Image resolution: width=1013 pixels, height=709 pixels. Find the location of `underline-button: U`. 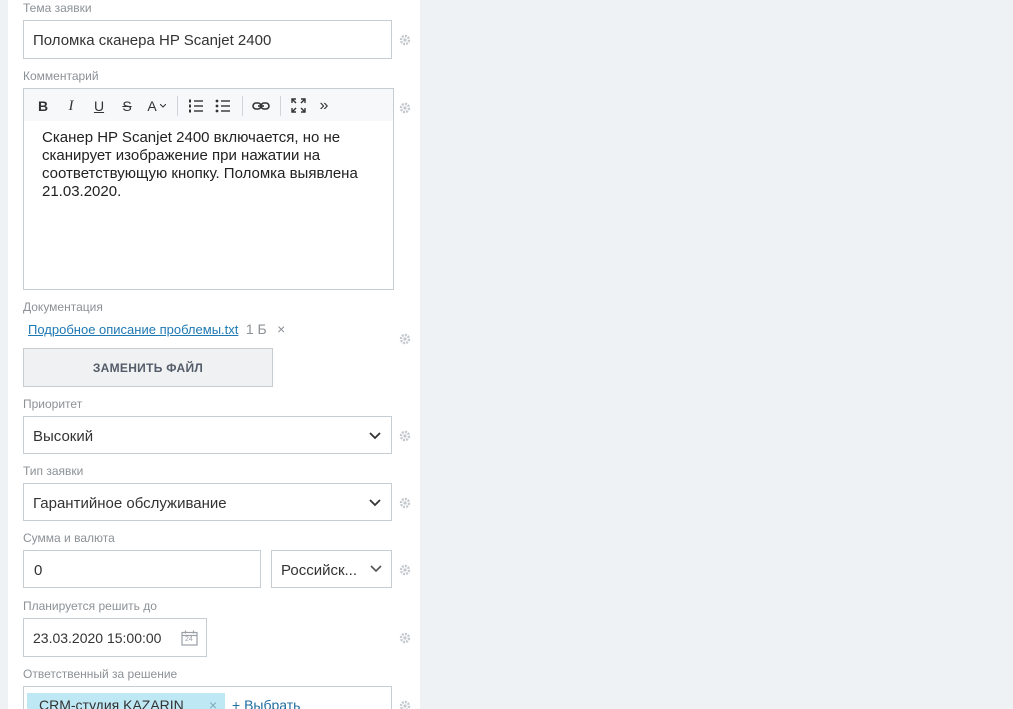

underline-button: U is located at coordinates (99, 106).